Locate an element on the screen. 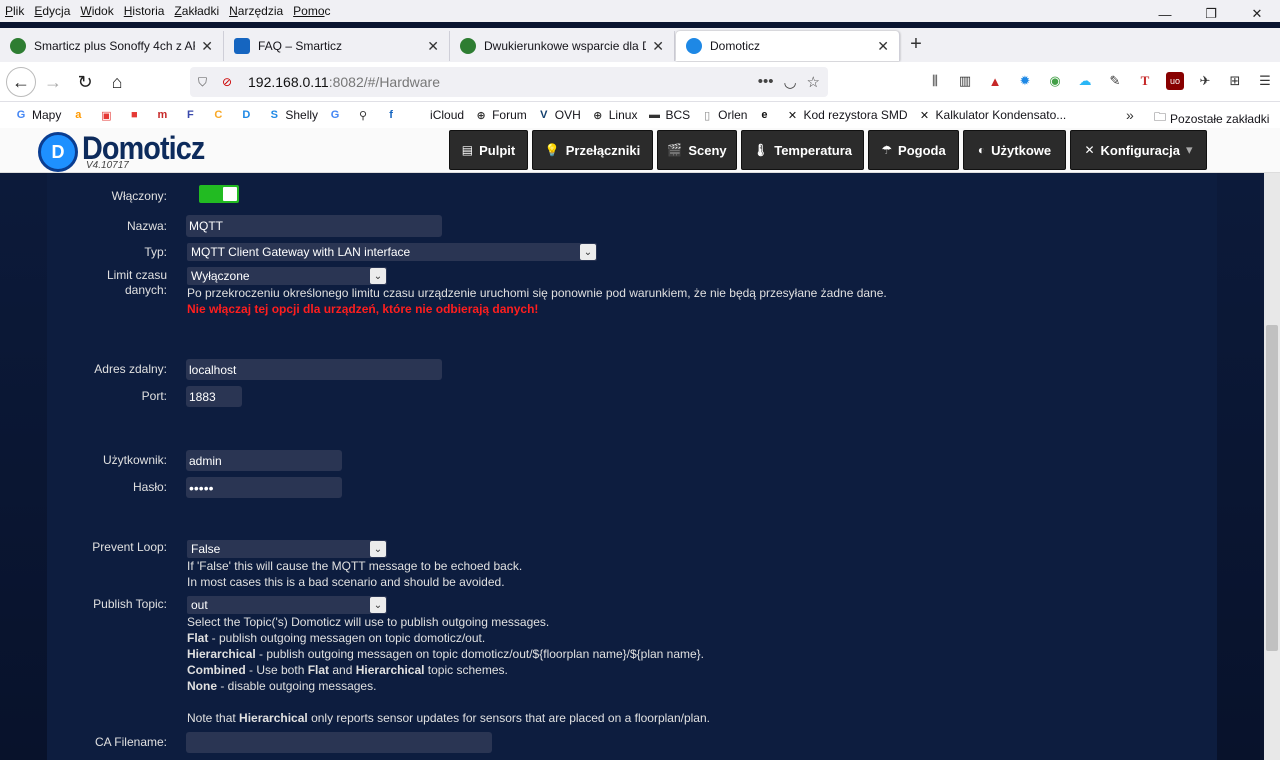 The width and height of the screenshot is (1280, 760). bookmark-item: a is located at coordinates (80, 115).